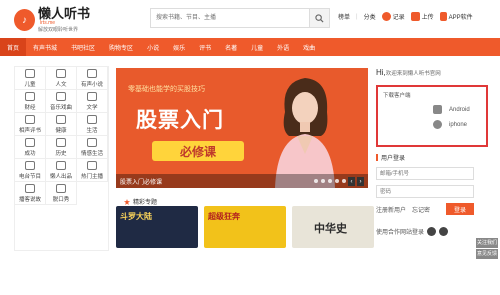  I want to click on music-icon, so click(61, 96).